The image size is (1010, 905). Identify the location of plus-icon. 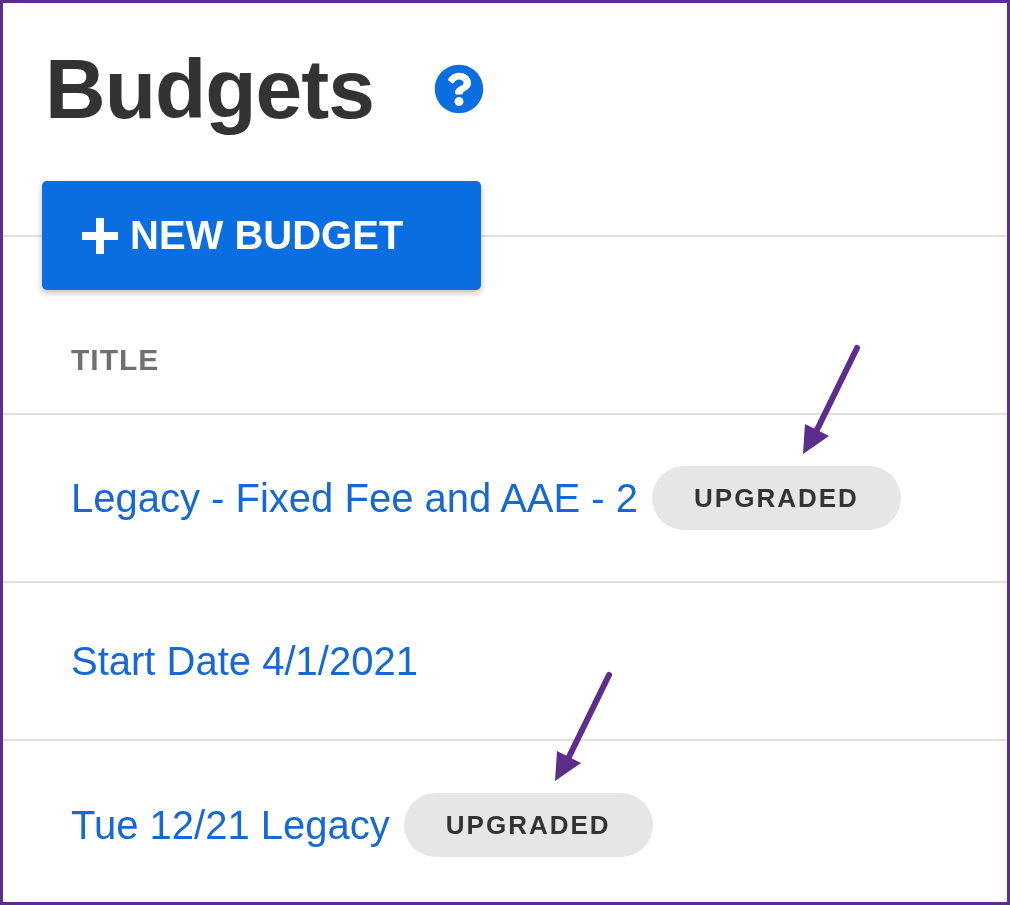
(100, 235).